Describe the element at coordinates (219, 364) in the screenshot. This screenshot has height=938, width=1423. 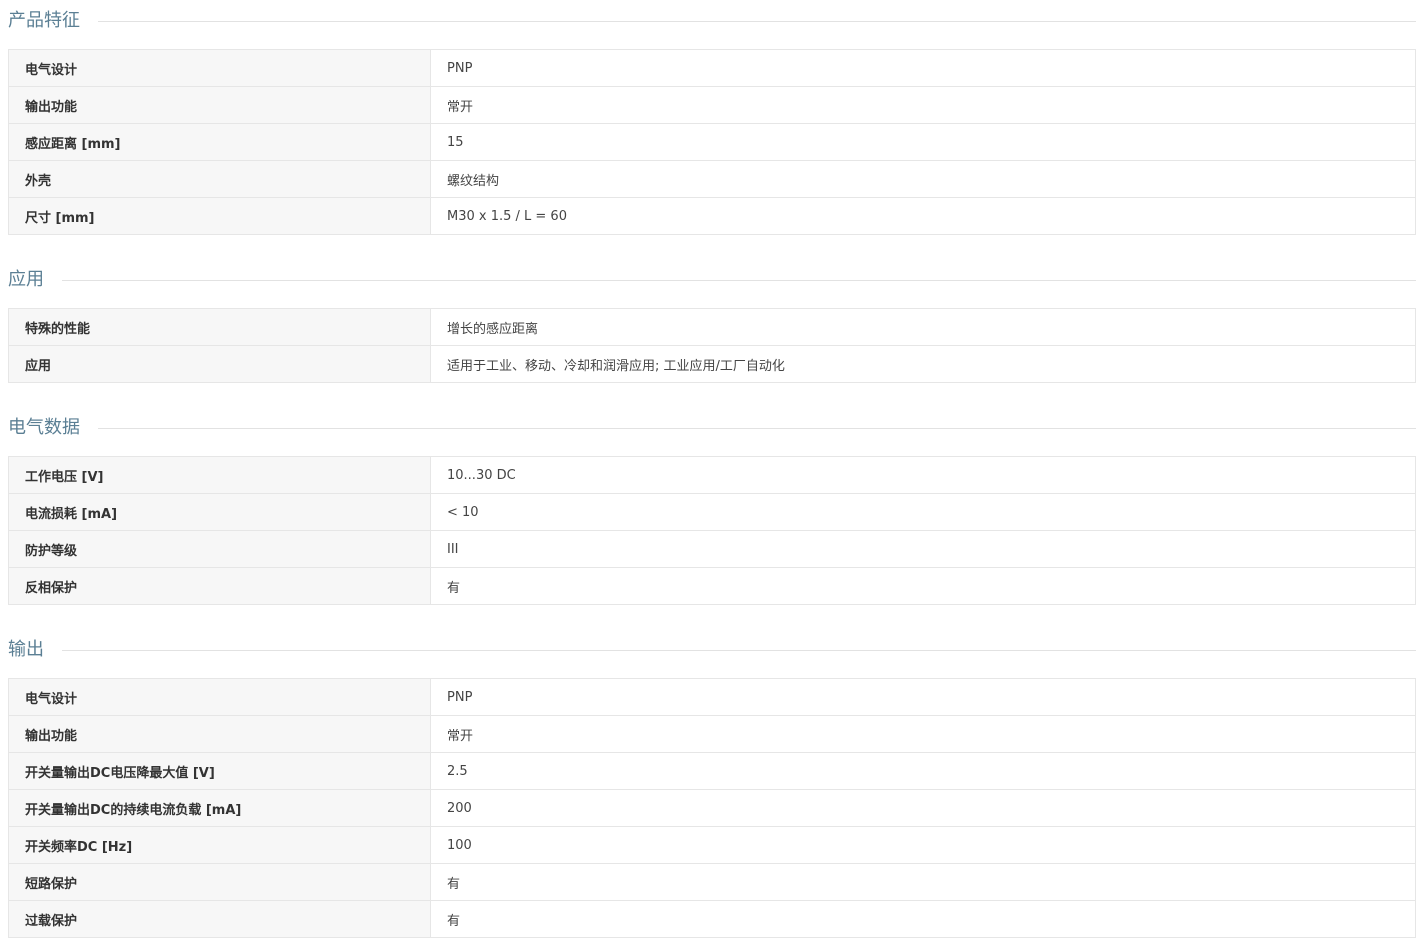
I see `row-label: 应用` at that location.